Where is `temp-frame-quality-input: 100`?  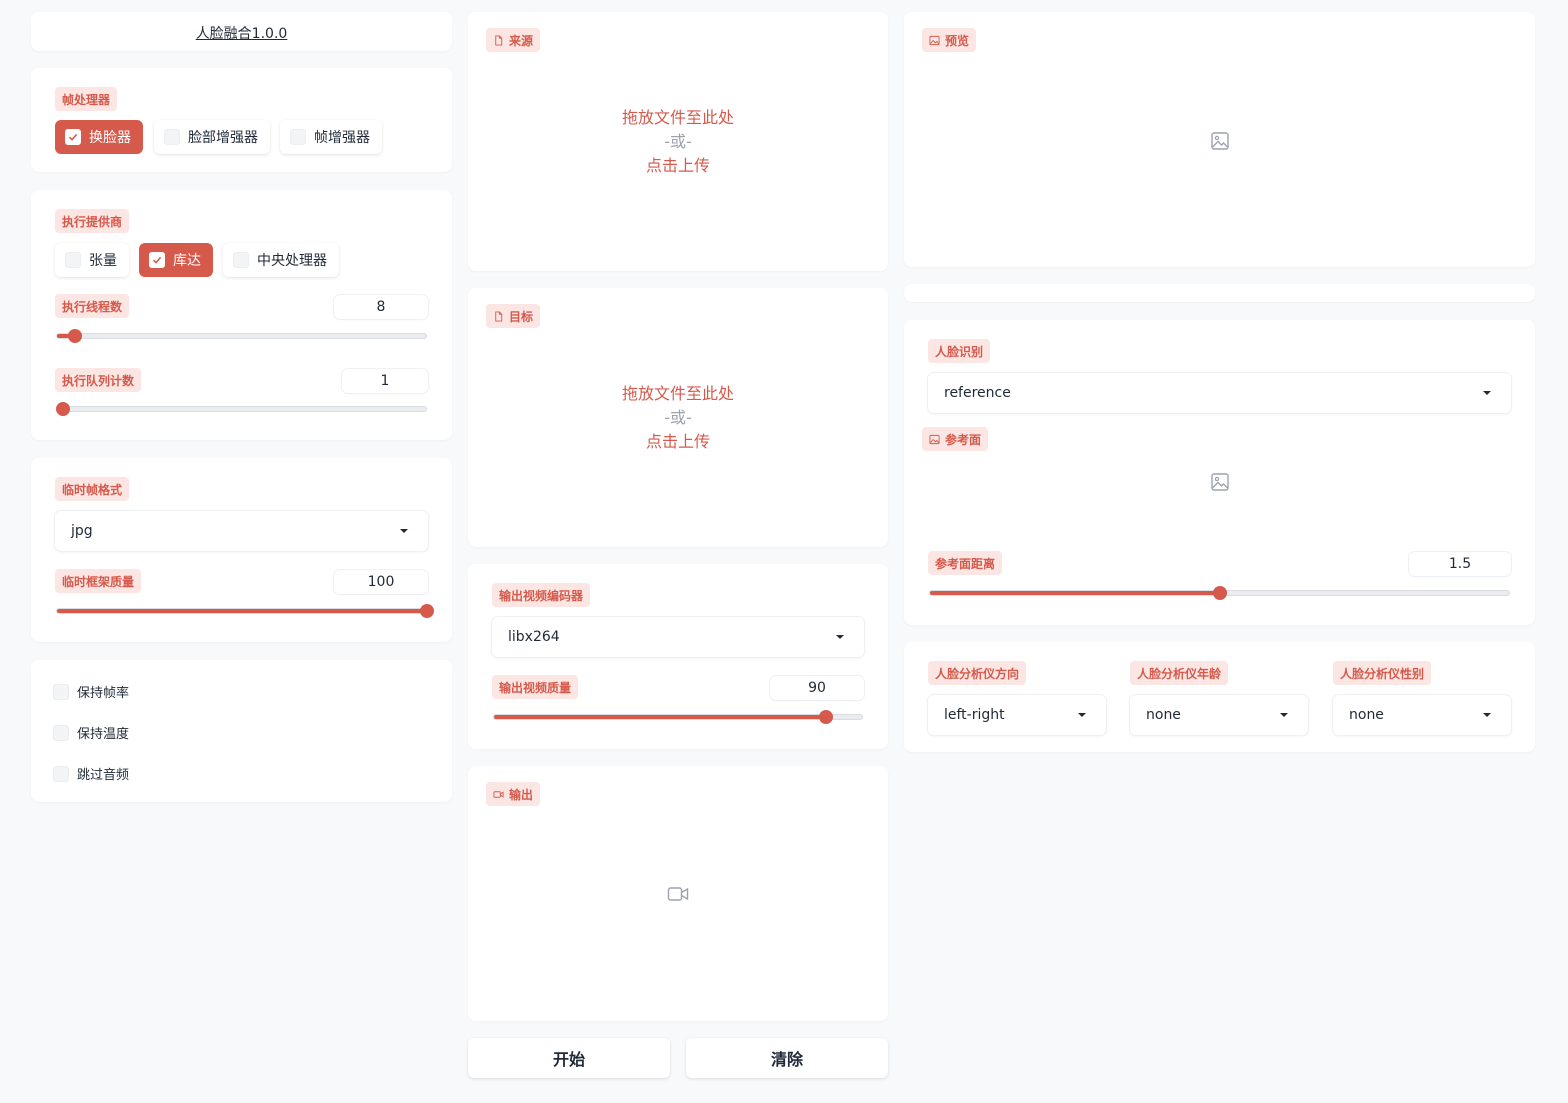 temp-frame-quality-input: 100 is located at coordinates (381, 582).